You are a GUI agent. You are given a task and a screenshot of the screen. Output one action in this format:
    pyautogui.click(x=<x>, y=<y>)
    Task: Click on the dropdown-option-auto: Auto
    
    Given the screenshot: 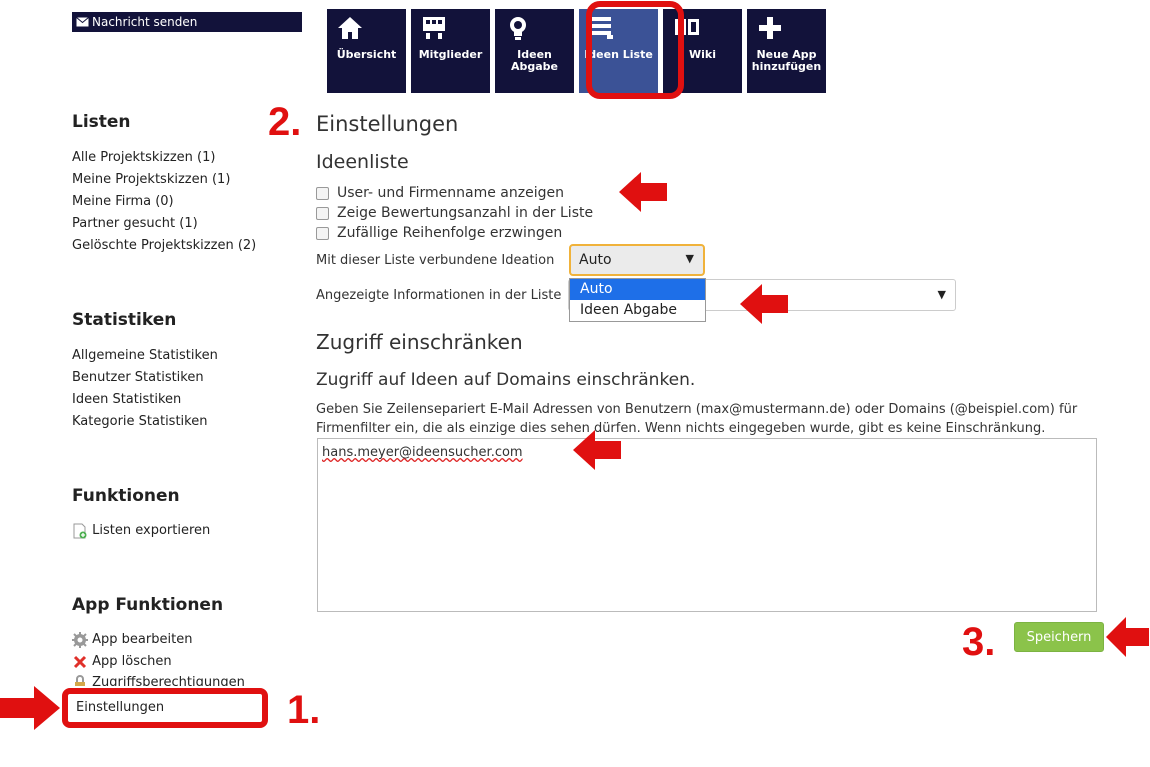 What is the action you would take?
    pyautogui.click(x=637, y=289)
    